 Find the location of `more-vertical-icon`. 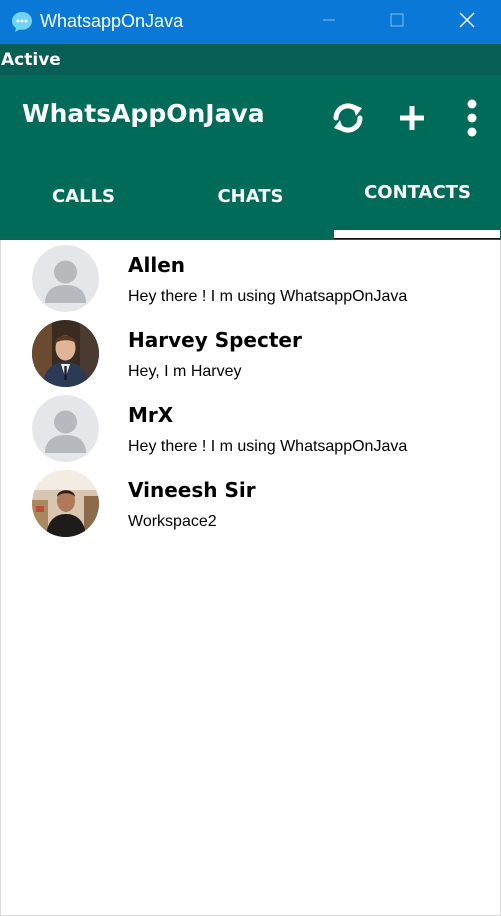

more-vertical-icon is located at coordinates (472, 120).